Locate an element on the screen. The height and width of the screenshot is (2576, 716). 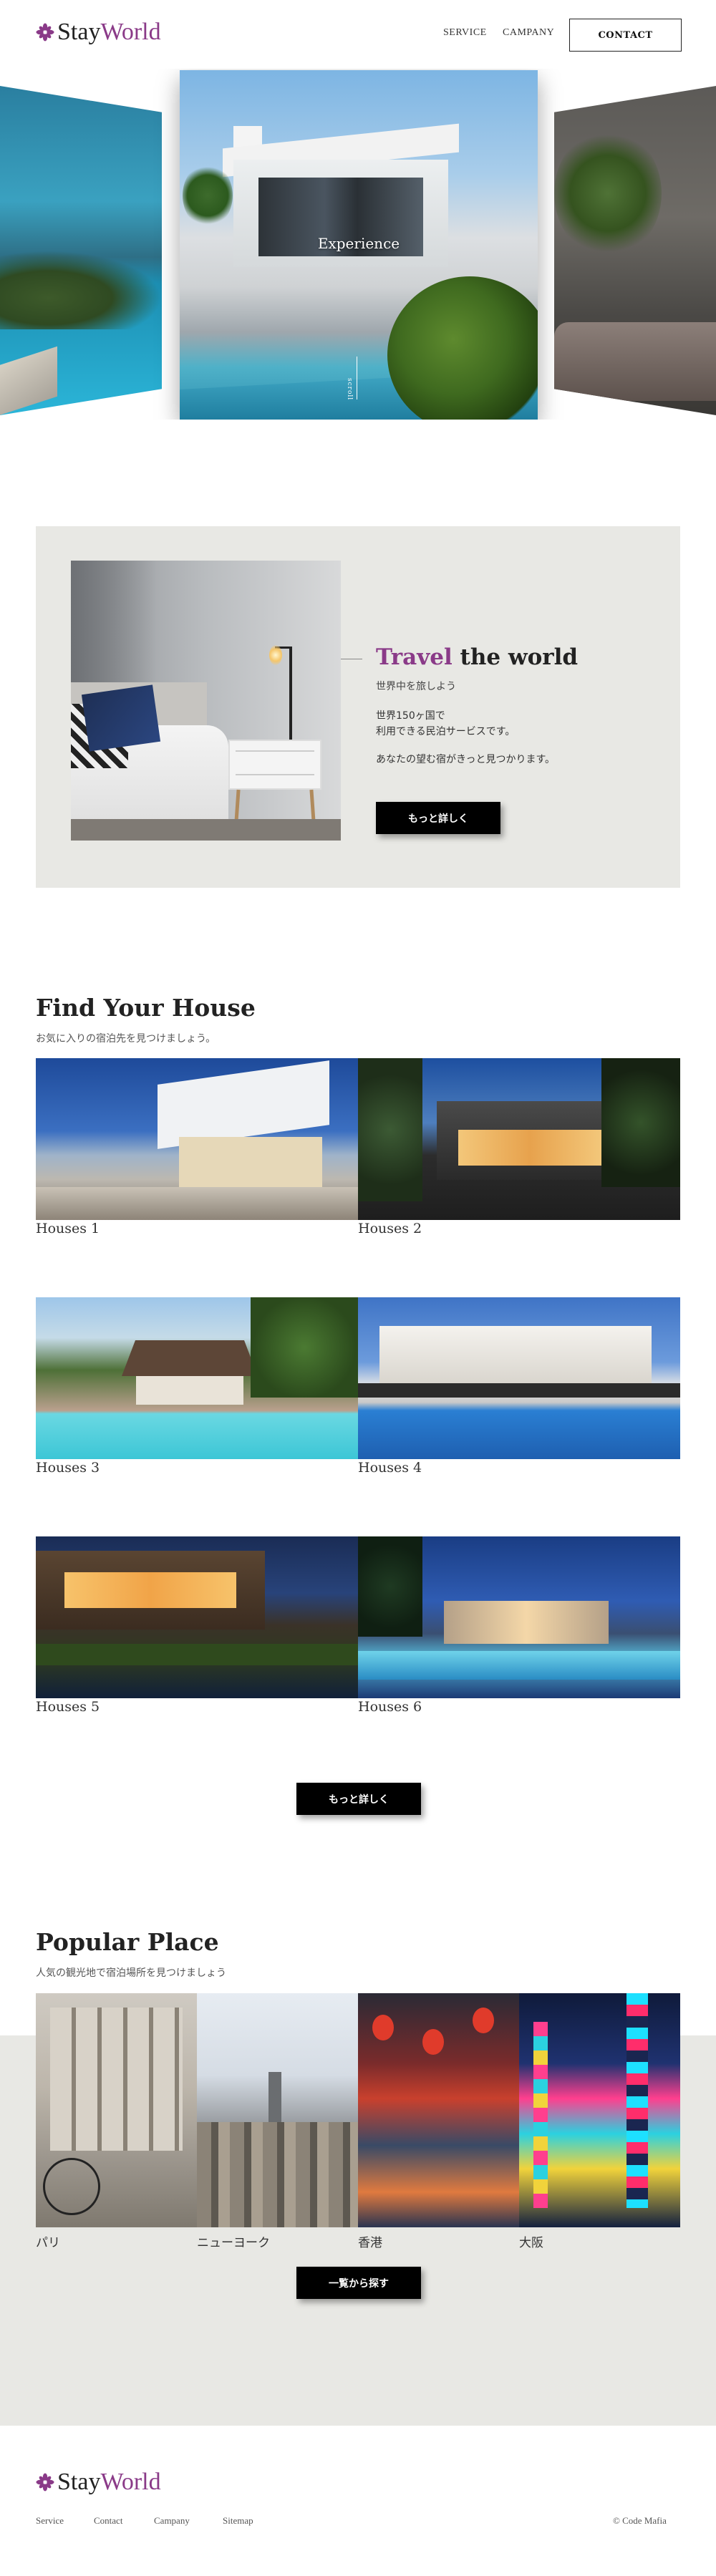
nav-service: SERVICE is located at coordinates (465, 33).